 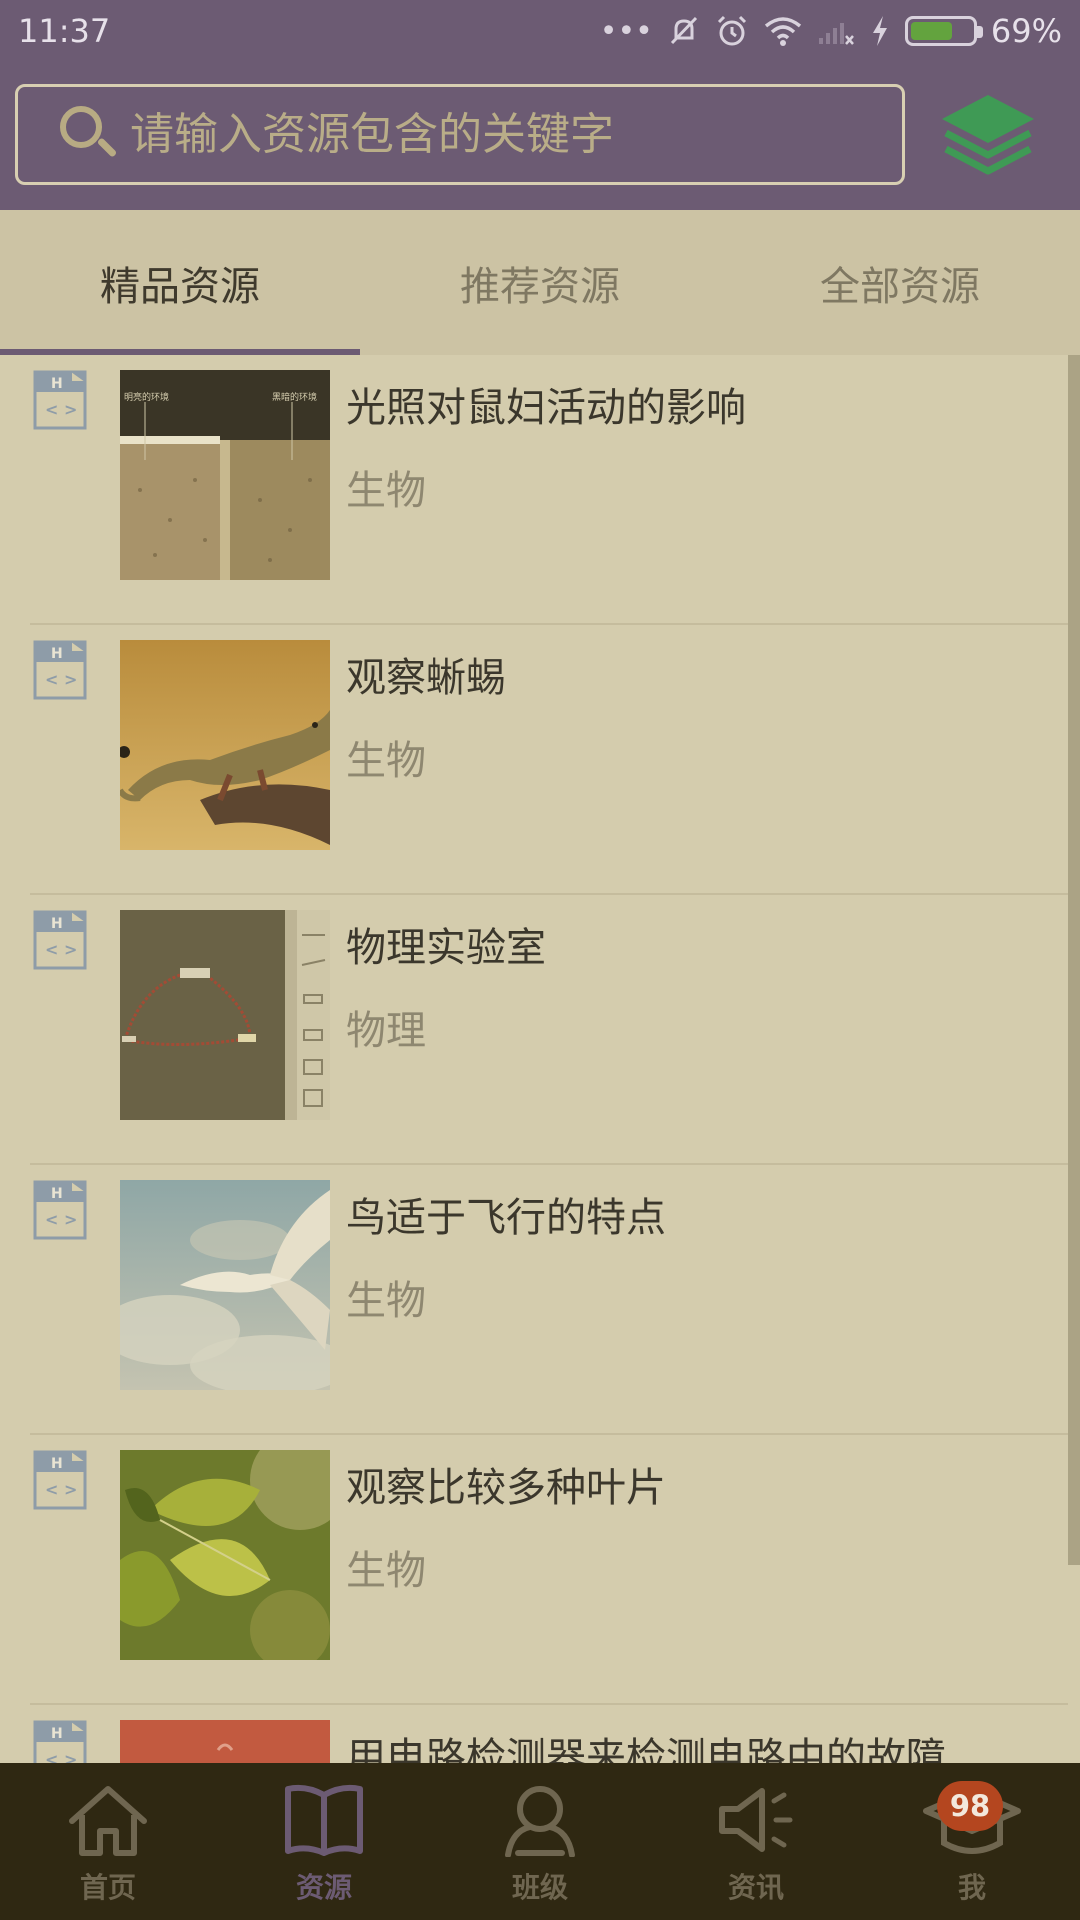 I want to click on search-box, so click(x=460, y=134).